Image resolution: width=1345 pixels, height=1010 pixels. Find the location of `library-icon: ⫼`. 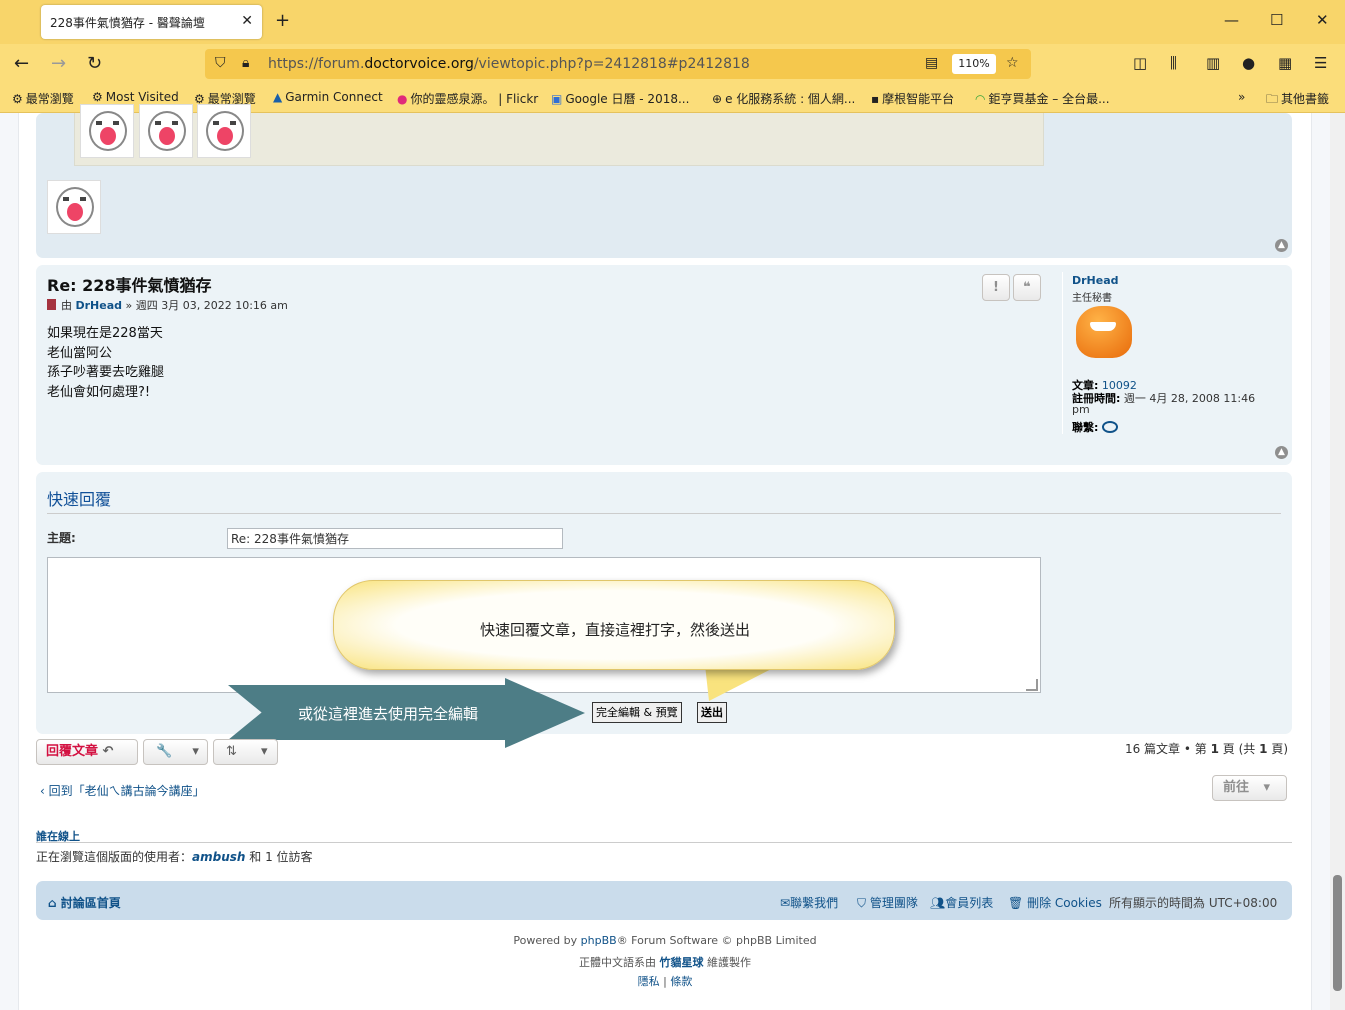

library-icon: ⫼ is located at coordinates (1173, 63).